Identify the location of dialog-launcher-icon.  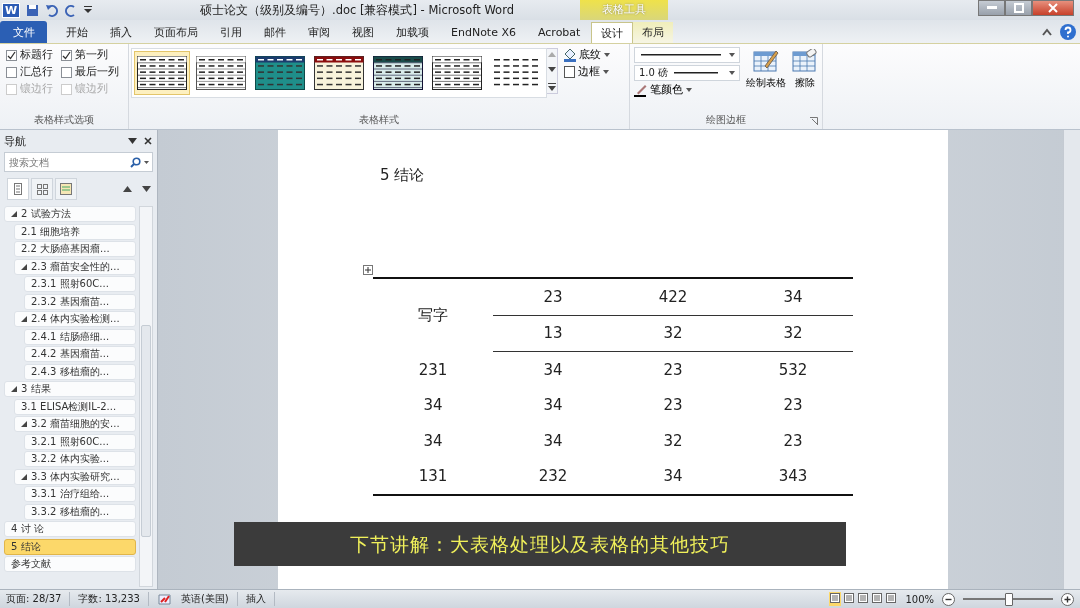
(814, 121).